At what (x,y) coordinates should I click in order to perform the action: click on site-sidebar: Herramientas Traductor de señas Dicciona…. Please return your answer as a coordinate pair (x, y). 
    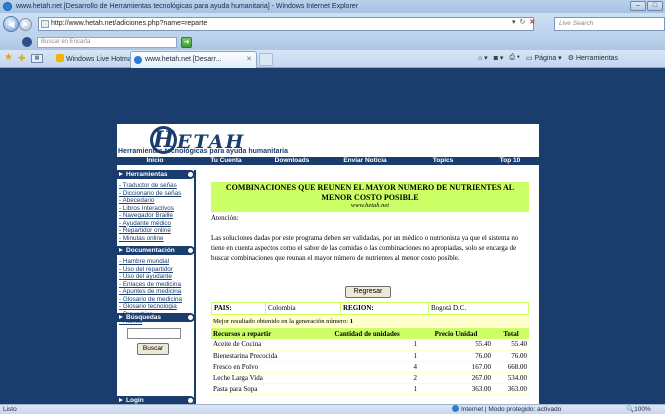
    Looking at the image, I should click on (157, 287).